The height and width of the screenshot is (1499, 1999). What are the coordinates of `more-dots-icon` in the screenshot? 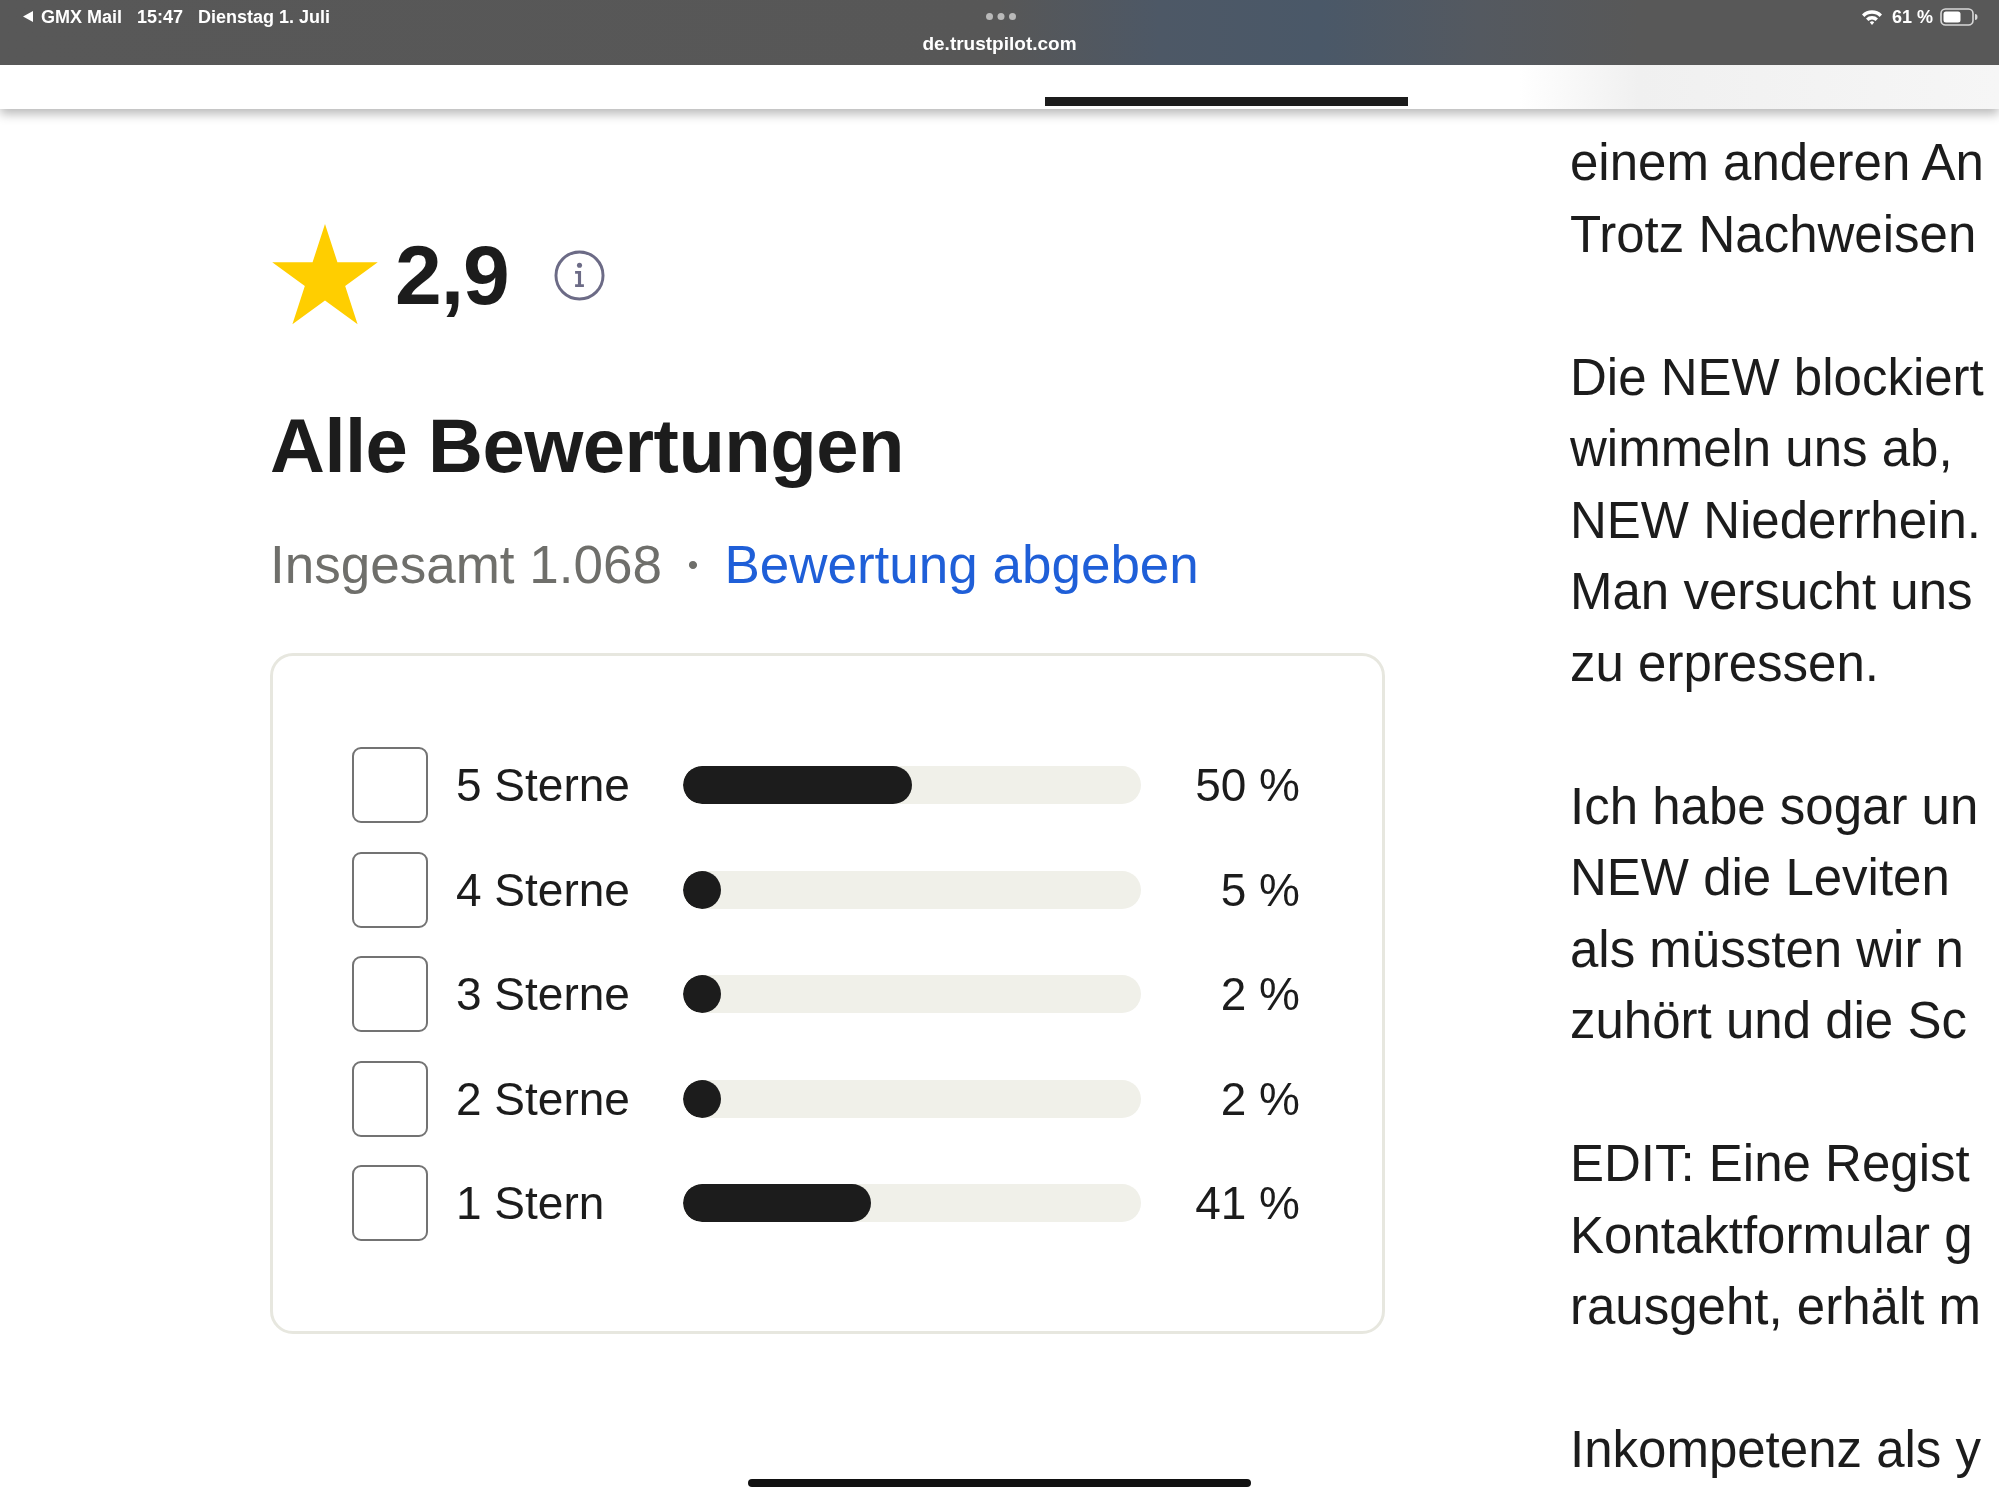 It's located at (1000, 16).